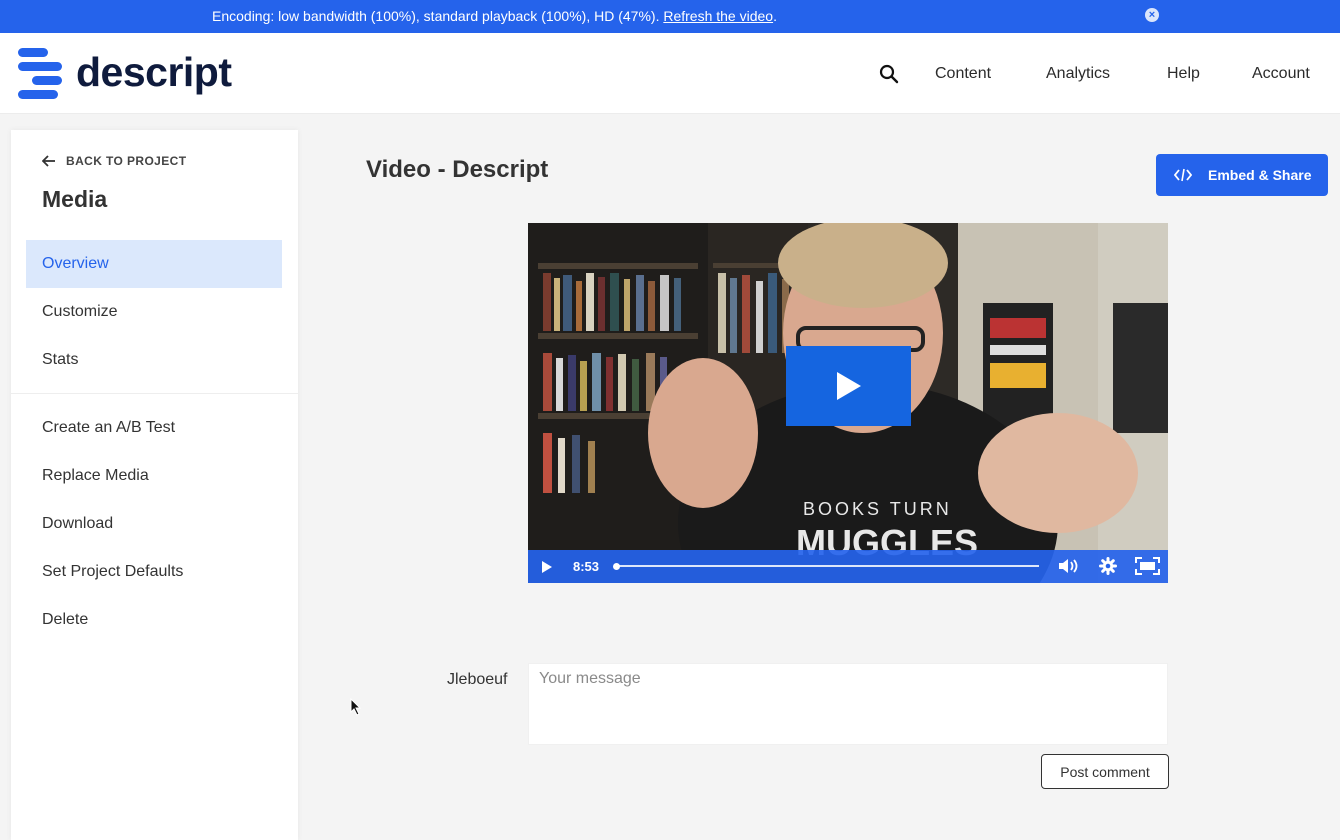  Describe the element at coordinates (154, 476) in the screenshot. I see `sidebar-item-replace-media: Replace Media` at that location.